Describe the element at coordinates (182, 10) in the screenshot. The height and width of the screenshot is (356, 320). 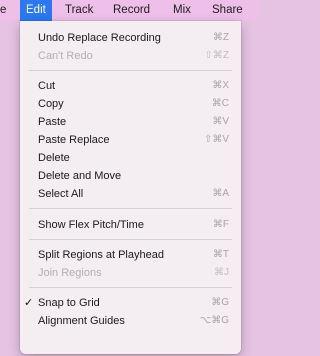
I see `menubar-item-mix: Mix` at that location.